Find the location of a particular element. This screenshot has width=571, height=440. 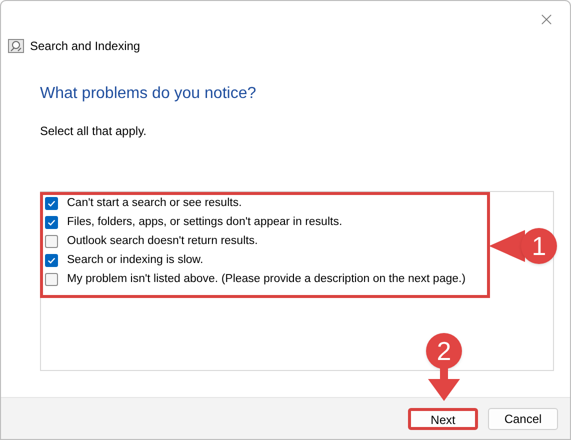

option-label: Files, folders, apps, or settings don't appear in results. is located at coordinates (204, 222).